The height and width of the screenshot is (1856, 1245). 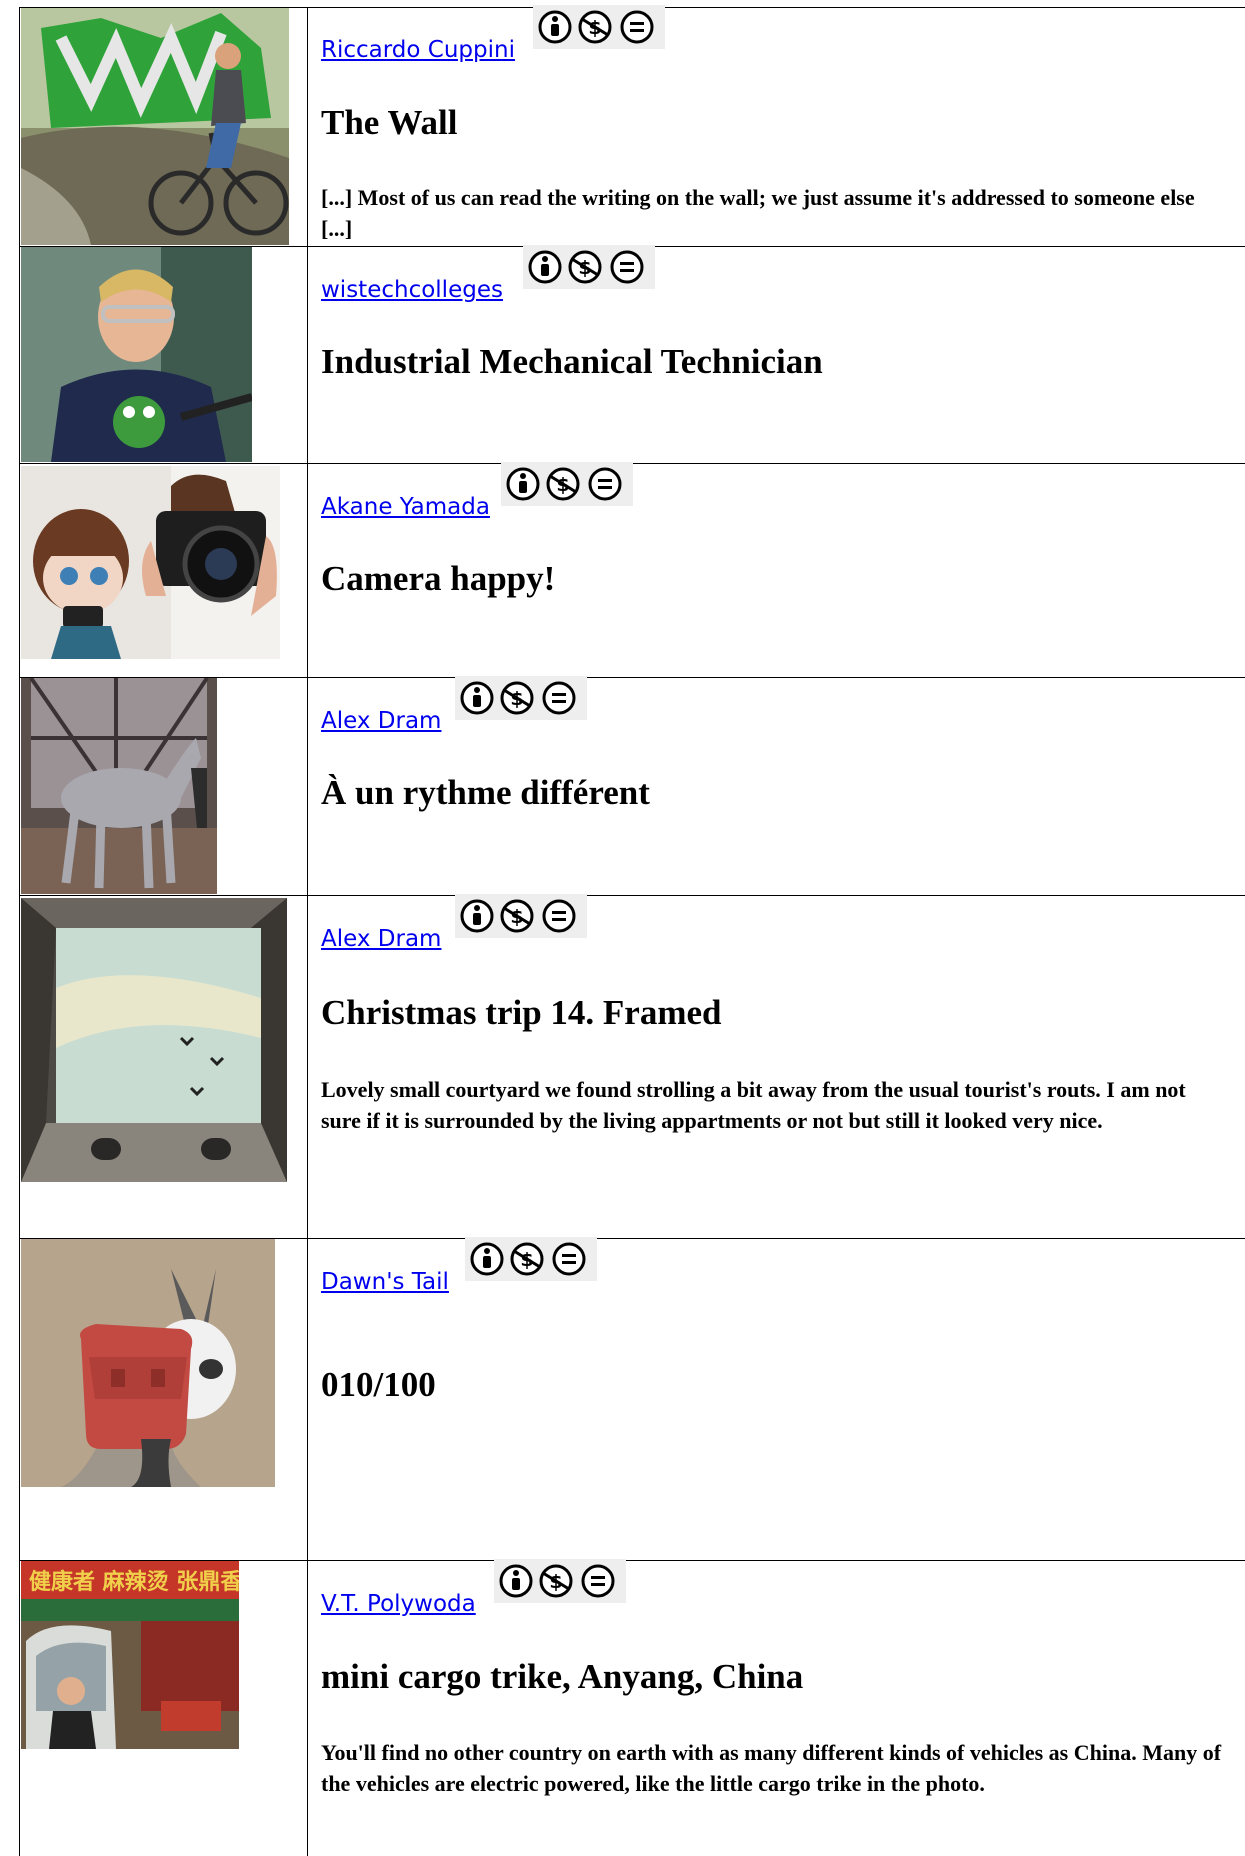 I want to click on author-link: V.T. Polywoda, so click(x=398, y=1604).